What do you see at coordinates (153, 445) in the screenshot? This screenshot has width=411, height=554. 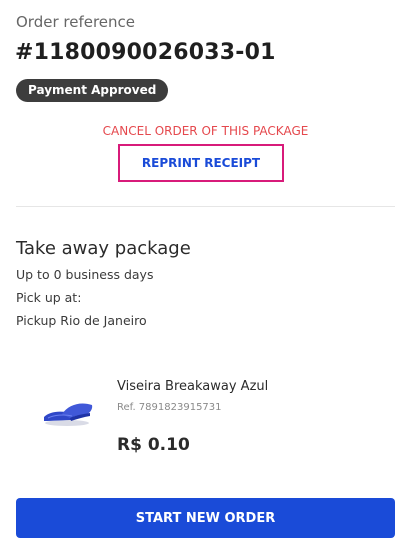 I see `product-price: R$ 0.10` at bounding box center [153, 445].